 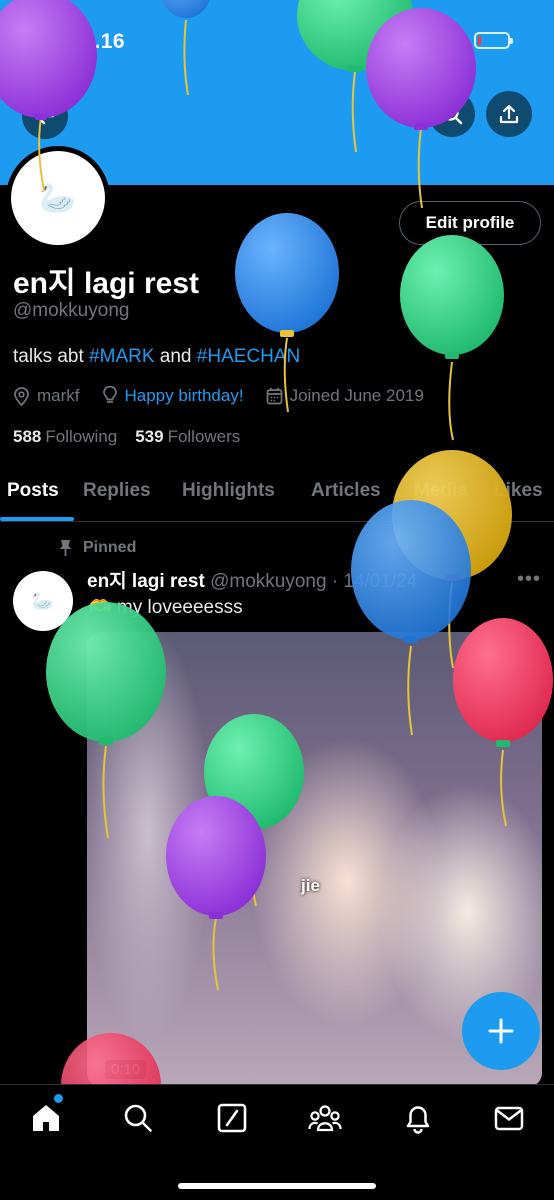 I want to click on messages-icon, so click(x=509, y=1118).